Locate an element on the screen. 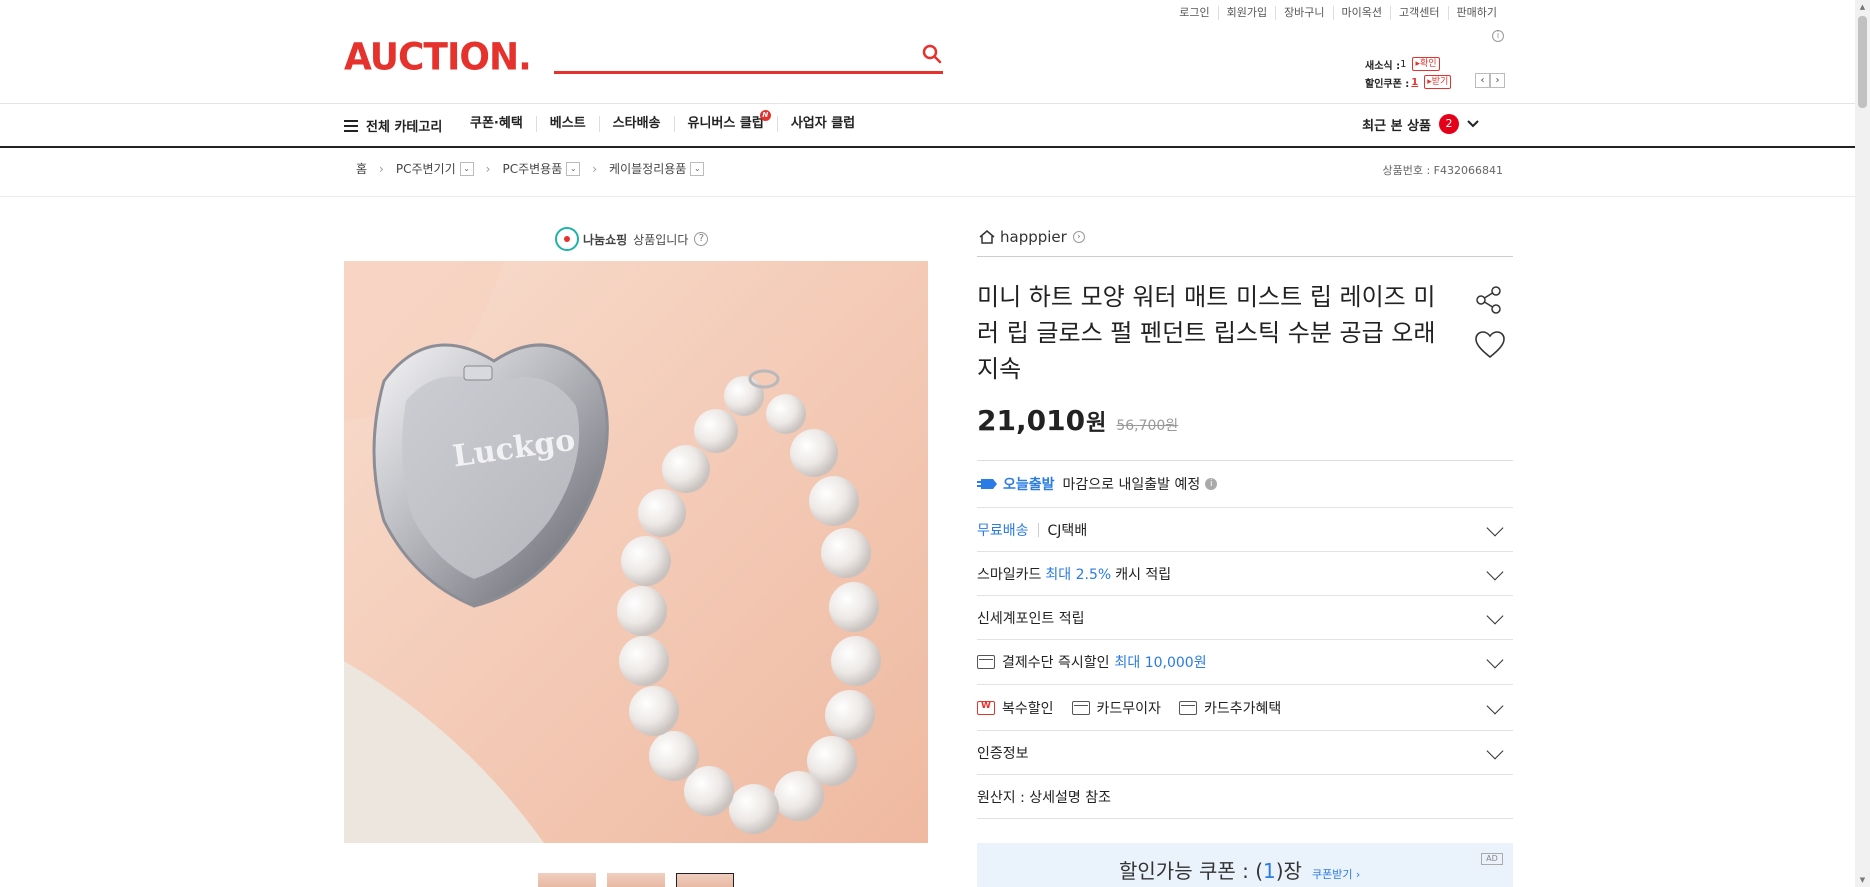 The image size is (1870, 887). recent-count-badge: 2 is located at coordinates (1449, 124).